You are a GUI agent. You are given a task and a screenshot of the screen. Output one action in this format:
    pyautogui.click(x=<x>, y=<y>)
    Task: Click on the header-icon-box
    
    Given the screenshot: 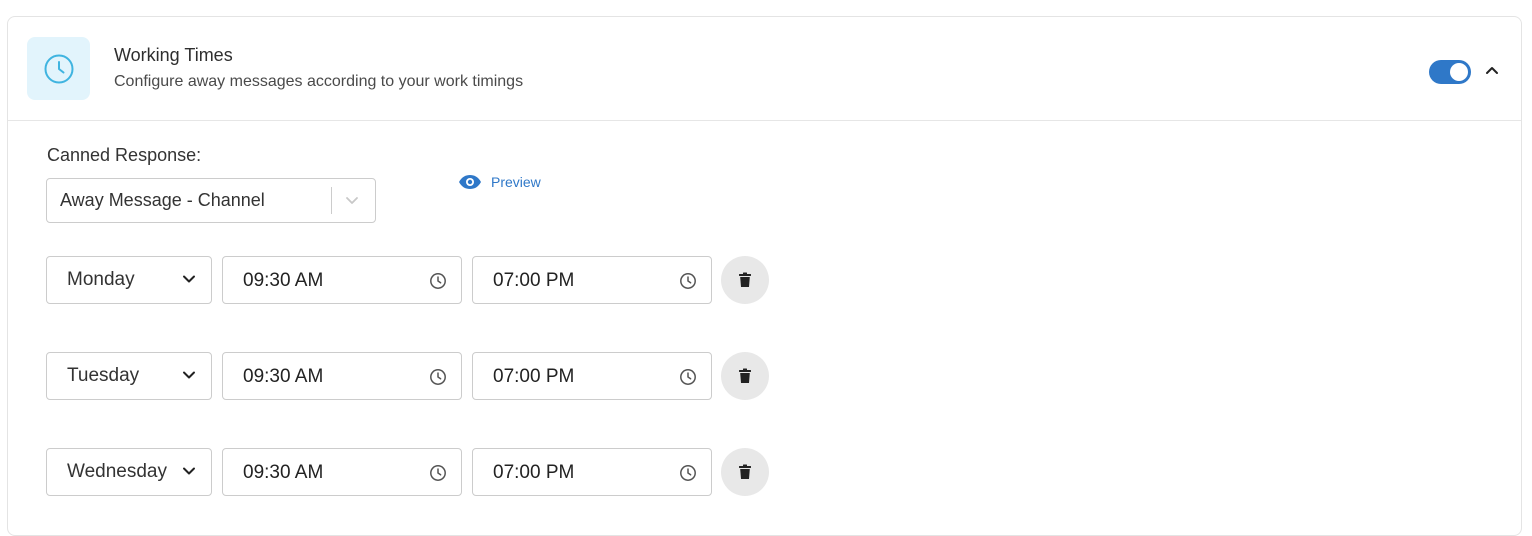 What is the action you would take?
    pyautogui.click(x=58, y=68)
    